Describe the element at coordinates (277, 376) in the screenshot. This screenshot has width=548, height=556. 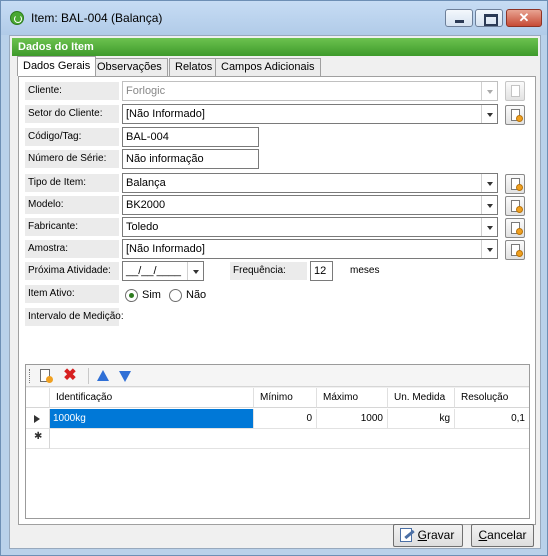
I see `grid-toolbar: ✖` at that location.